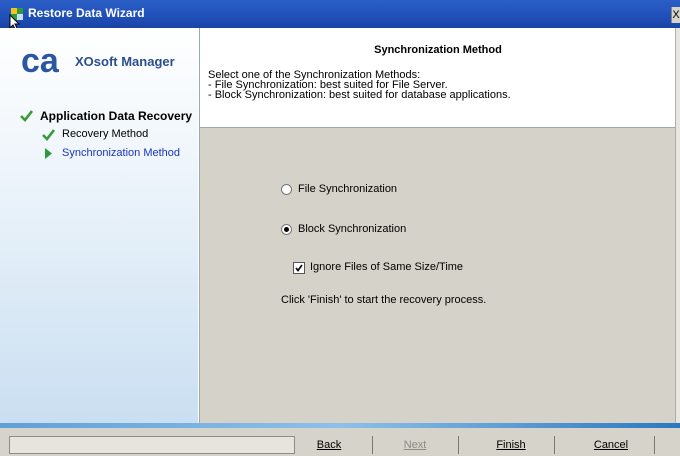  I want to click on vertical-scrollbar, so click(677, 228).